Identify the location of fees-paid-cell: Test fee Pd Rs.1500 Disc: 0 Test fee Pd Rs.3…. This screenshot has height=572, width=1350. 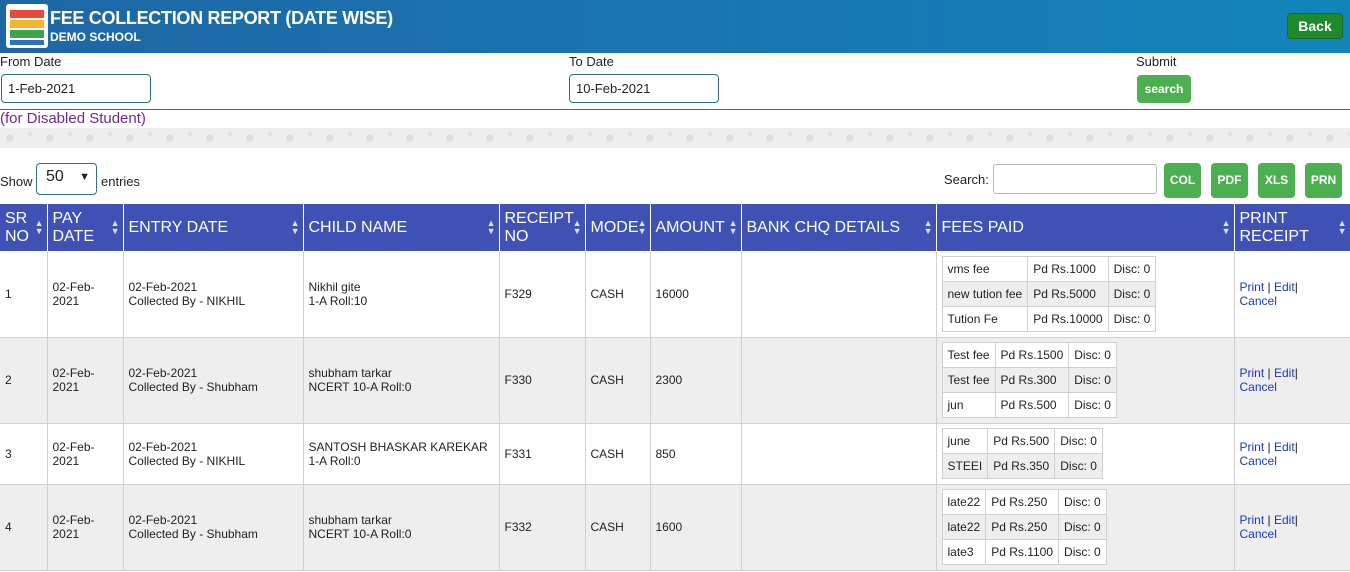
(1085, 380).